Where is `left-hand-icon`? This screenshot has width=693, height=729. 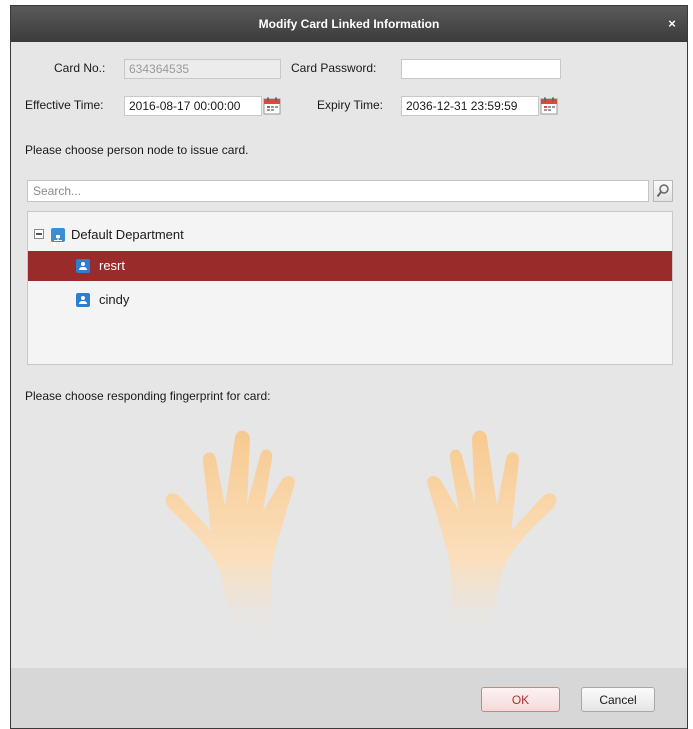 left-hand-icon is located at coordinates (230, 538).